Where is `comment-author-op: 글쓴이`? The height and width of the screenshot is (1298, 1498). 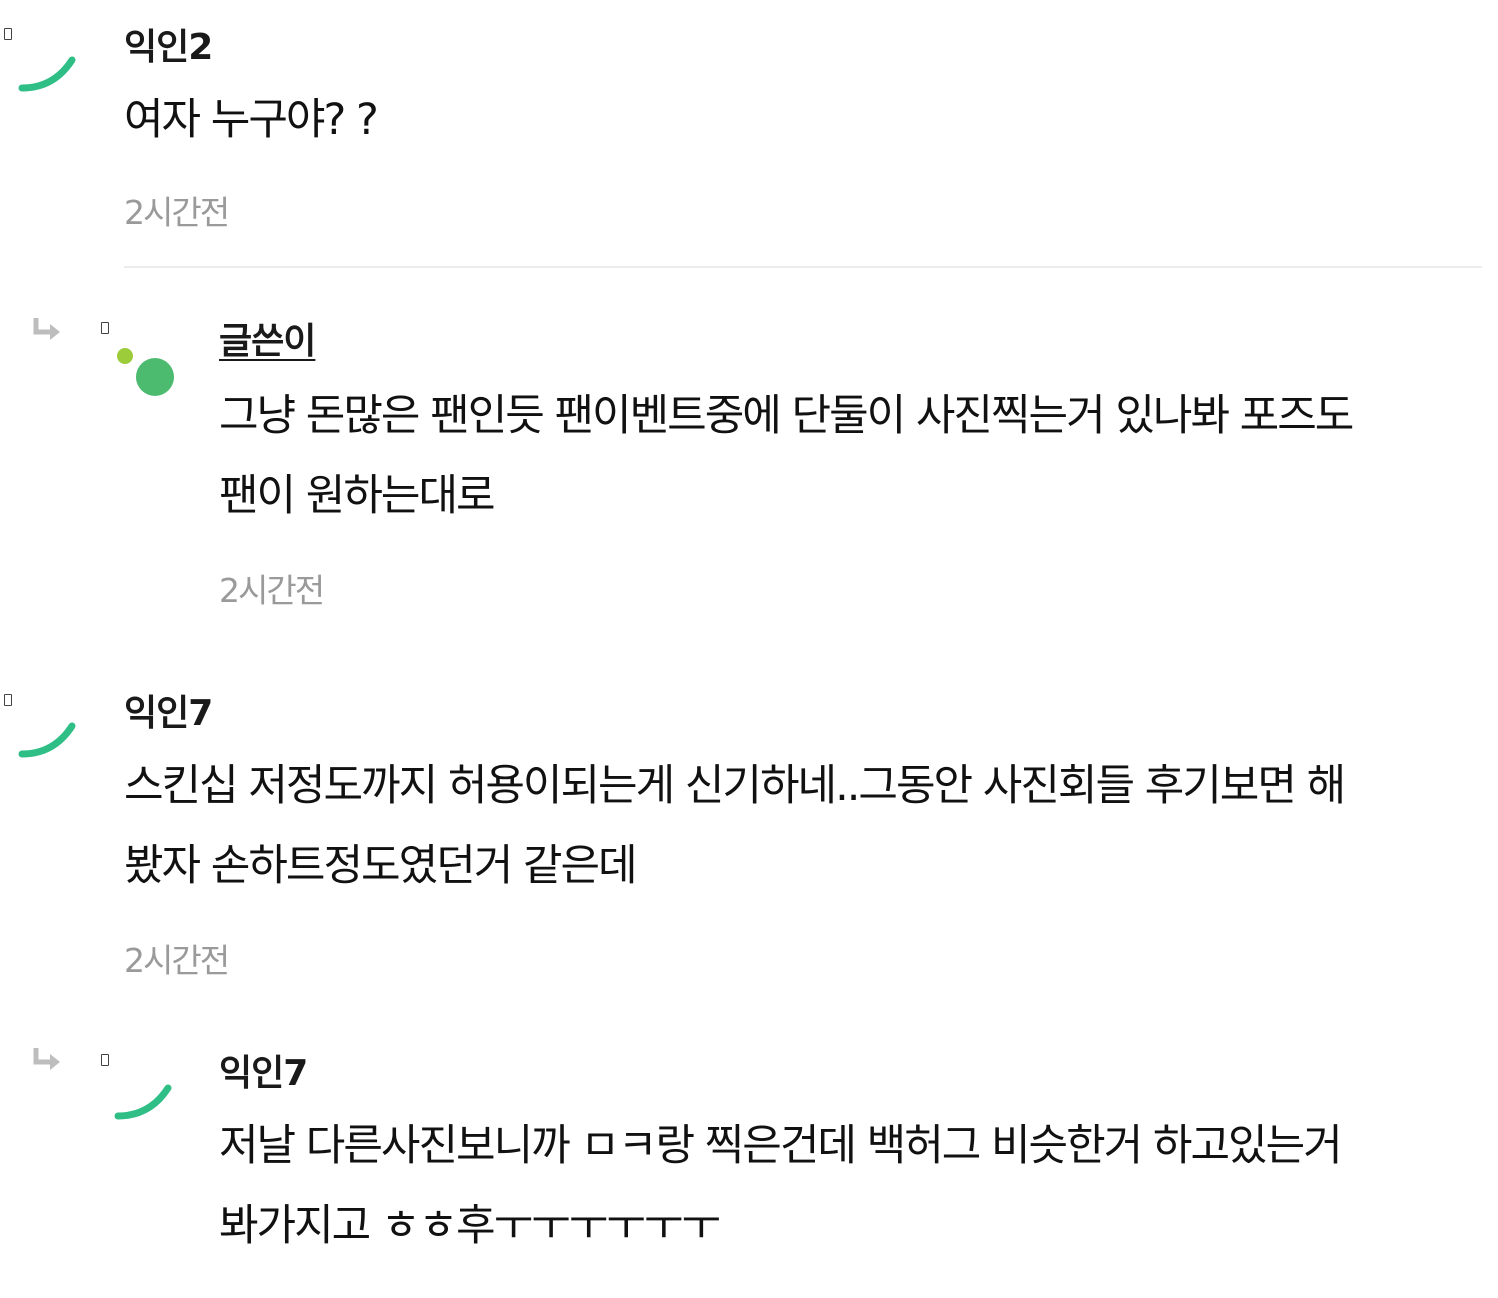
comment-author-op: 글쓴이 is located at coordinates (267, 338).